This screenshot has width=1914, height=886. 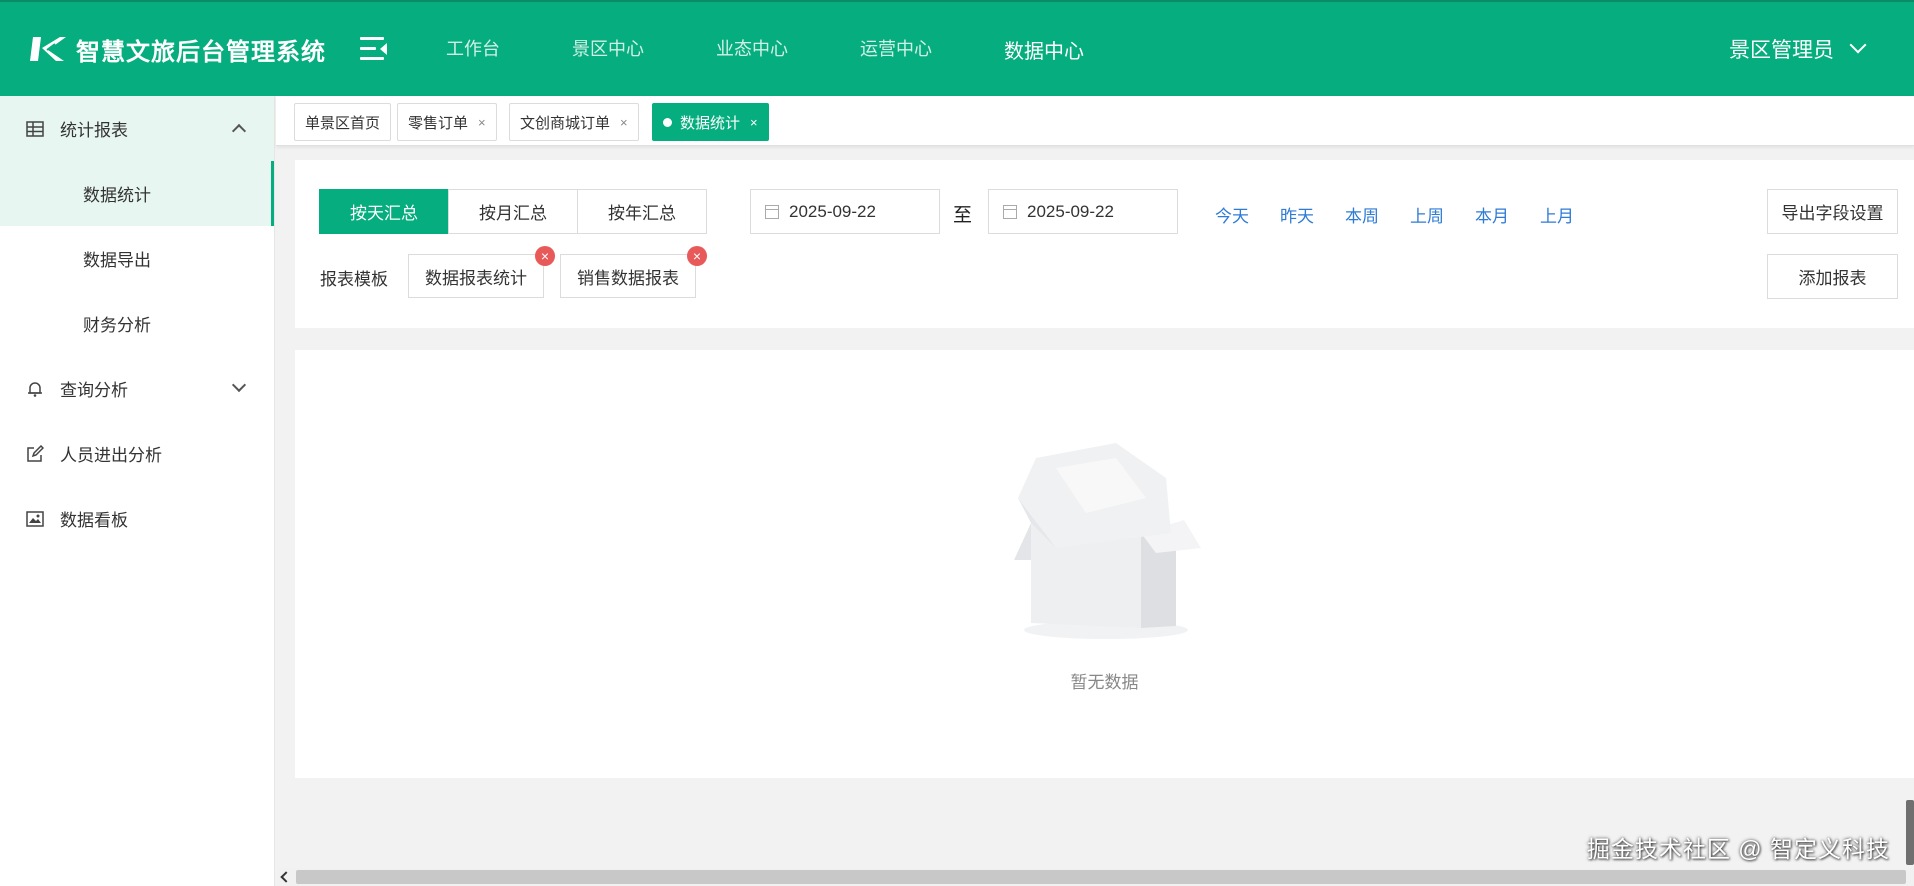 I want to click on export-field-settings-button: 导出字段设置, so click(x=1832, y=211).